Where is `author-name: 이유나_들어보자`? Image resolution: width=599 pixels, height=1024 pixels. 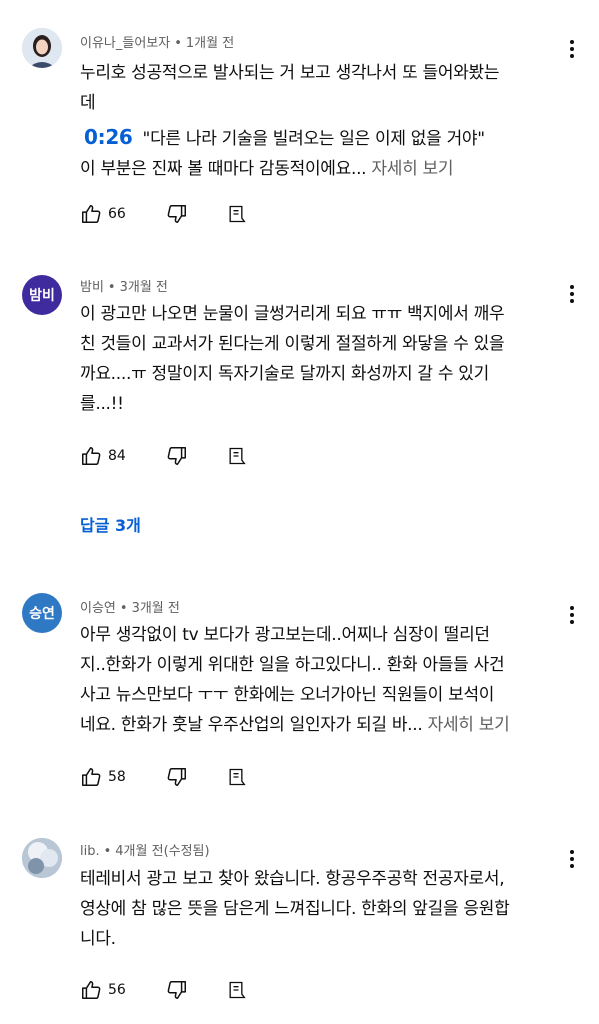
author-name: 이유나_들어보자 is located at coordinates (125, 43).